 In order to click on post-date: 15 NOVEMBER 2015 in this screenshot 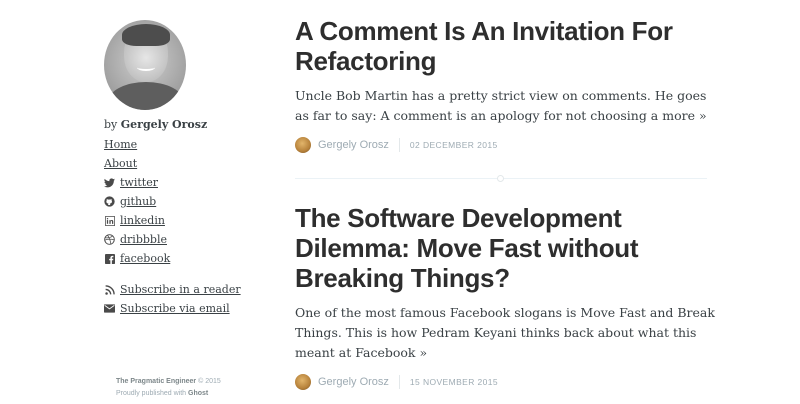, I will do `click(454, 382)`.